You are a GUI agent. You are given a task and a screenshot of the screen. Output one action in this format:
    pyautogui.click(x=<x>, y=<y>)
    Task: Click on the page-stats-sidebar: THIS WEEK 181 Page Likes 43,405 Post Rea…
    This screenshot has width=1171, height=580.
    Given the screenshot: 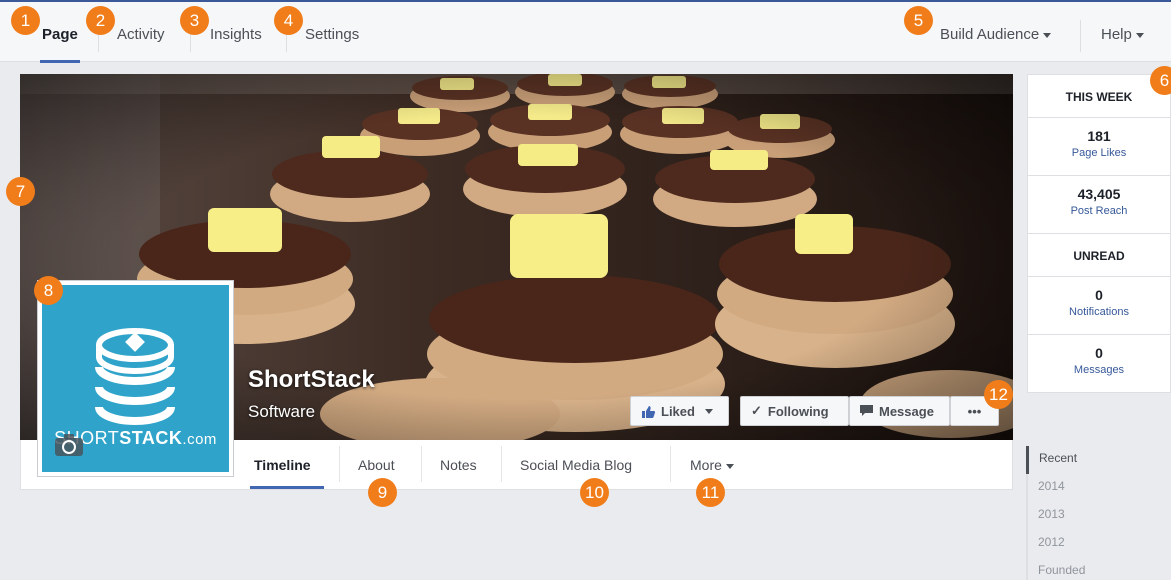 What is the action you would take?
    pyautogui.click(x=1099, y=233)
    